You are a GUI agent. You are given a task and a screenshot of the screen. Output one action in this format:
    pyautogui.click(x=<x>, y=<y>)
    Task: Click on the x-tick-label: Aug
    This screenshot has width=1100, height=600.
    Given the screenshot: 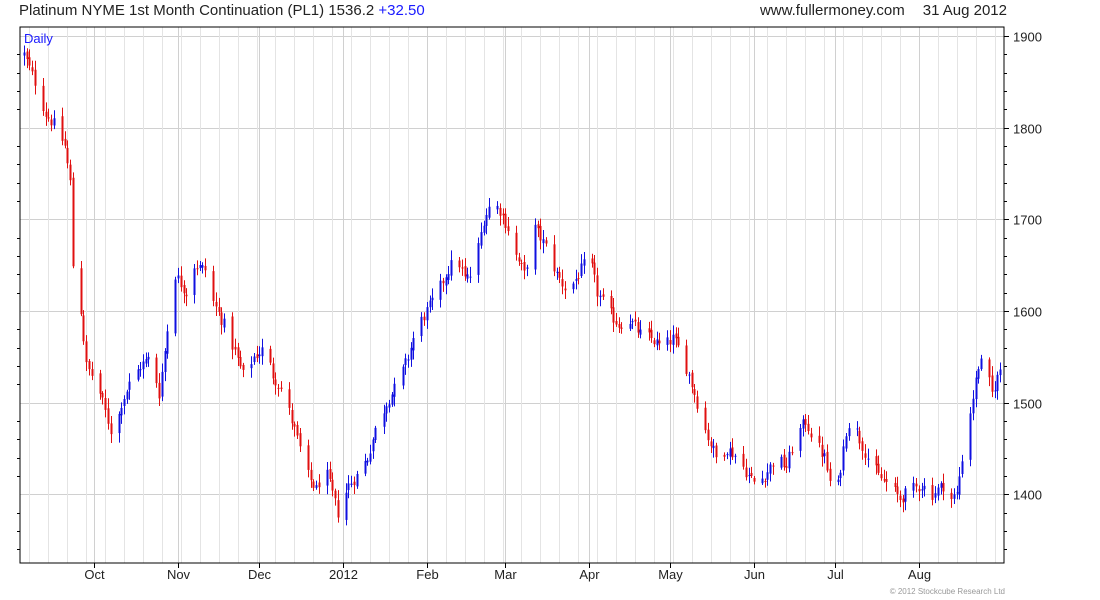 What is the action you would take?
    pyautogui.click(x=919, y=574)
    